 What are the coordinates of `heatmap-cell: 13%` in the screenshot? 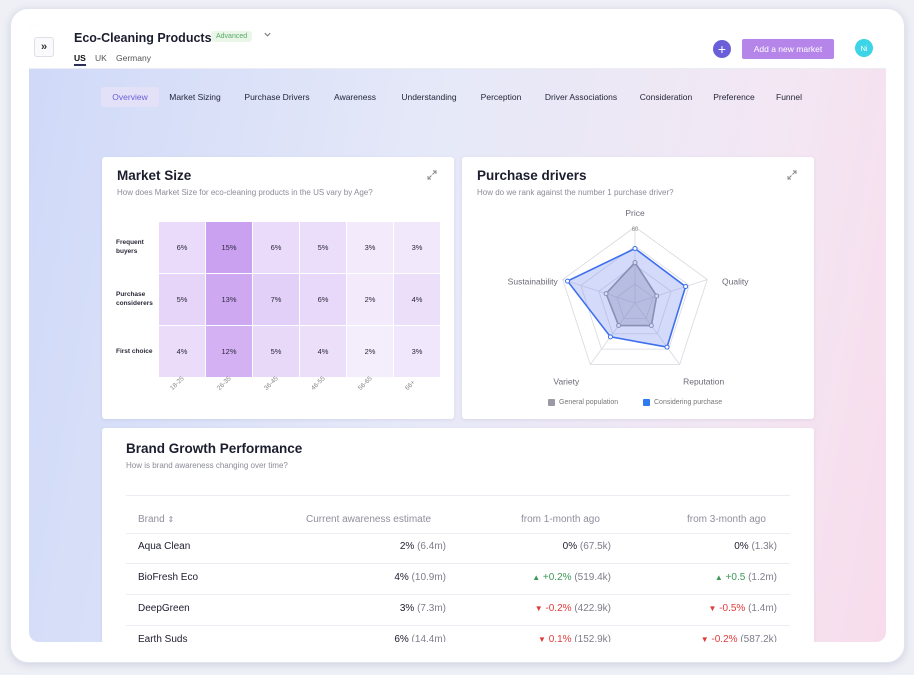 It's located at (229, 300).